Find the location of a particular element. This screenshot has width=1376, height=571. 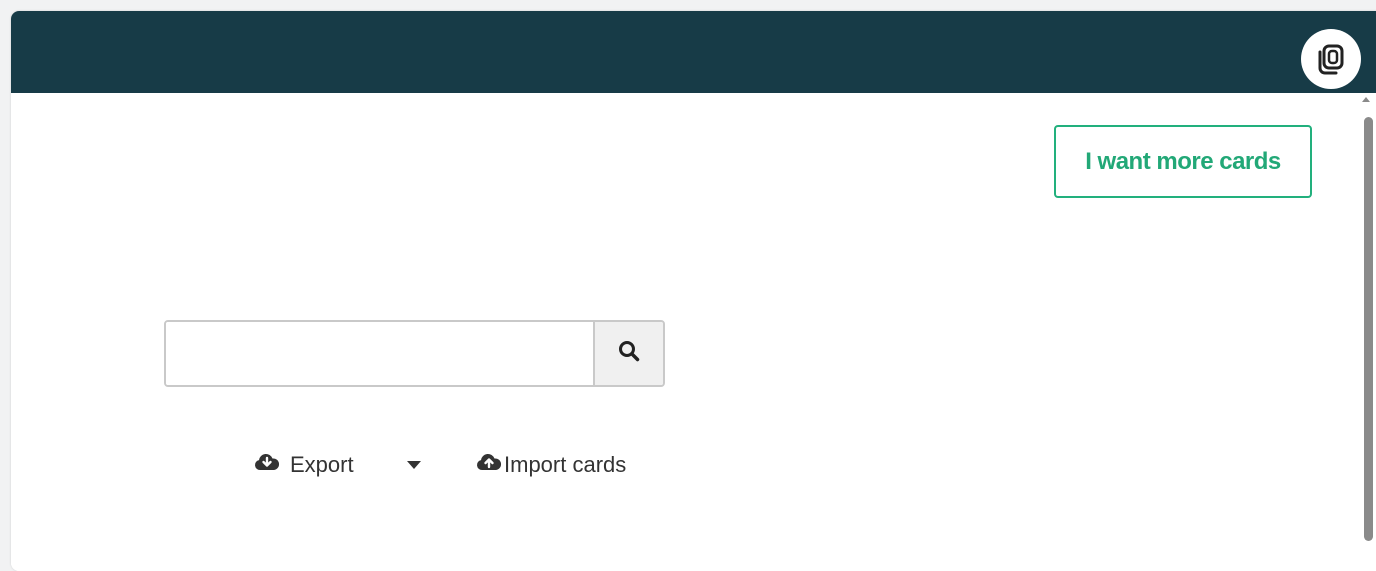

more-cards-label: I want more cards is located at coordinates (1183, 161).